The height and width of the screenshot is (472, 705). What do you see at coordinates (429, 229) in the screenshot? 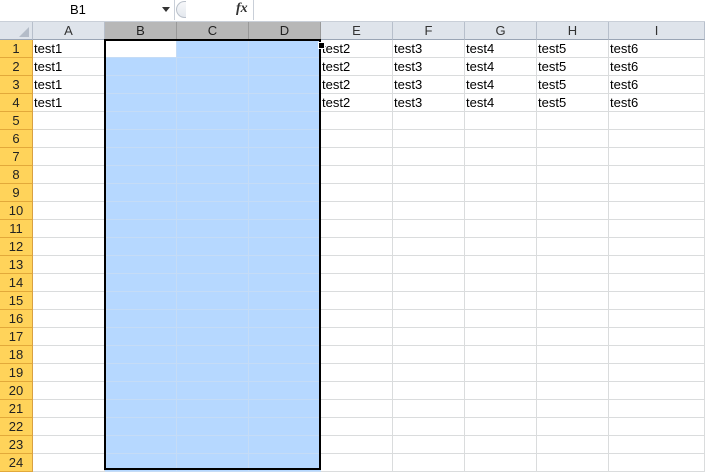
I see `cell-f11` at bounding box center [429, 229].